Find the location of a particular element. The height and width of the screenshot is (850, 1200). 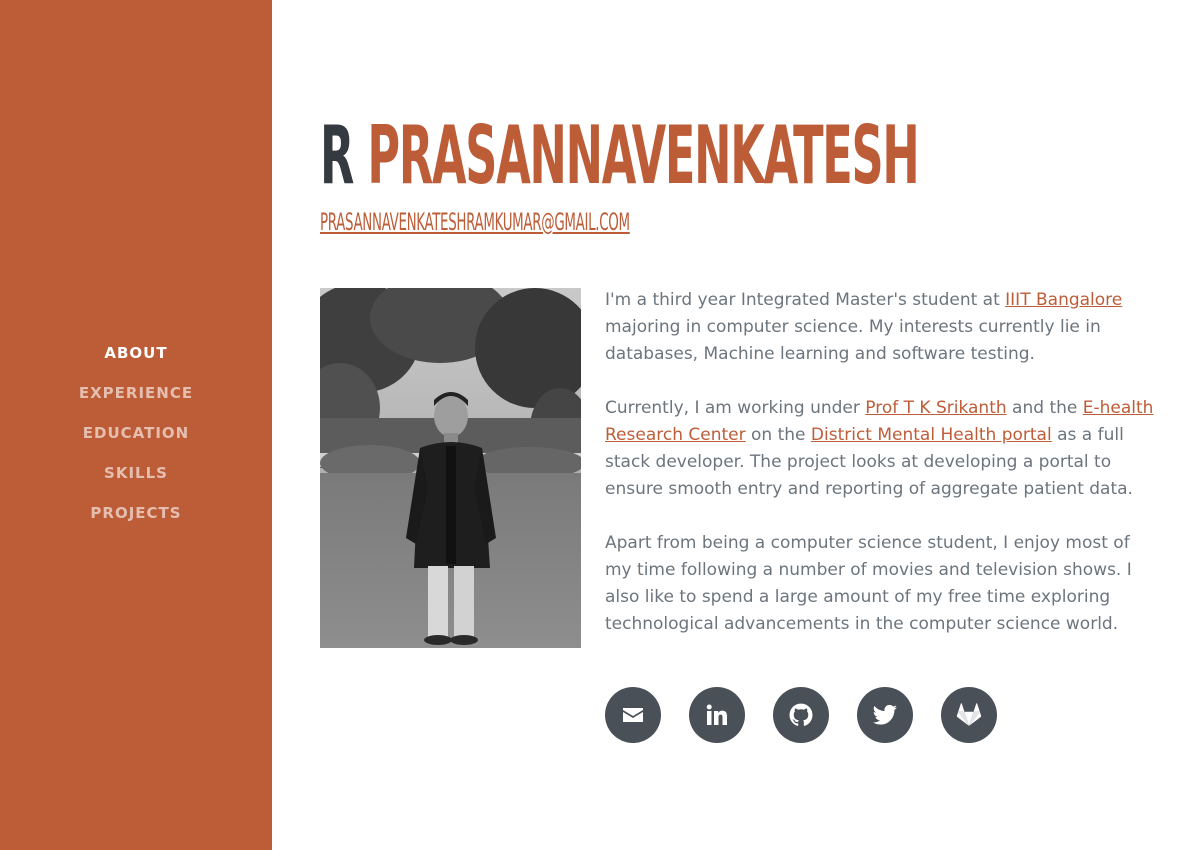

nav-item-projects: Projects is located at coordinates (136, 520).